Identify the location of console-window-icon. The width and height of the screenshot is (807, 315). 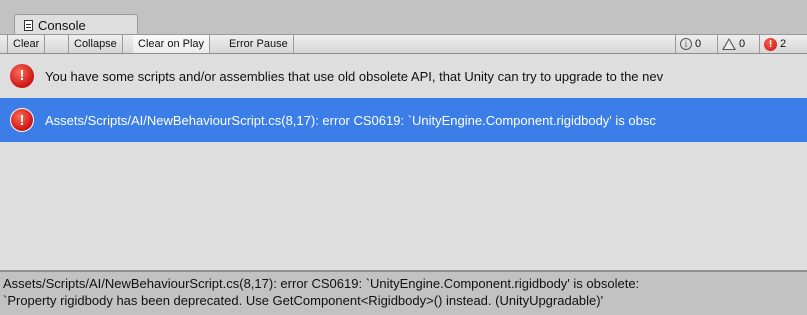
(28, 25).